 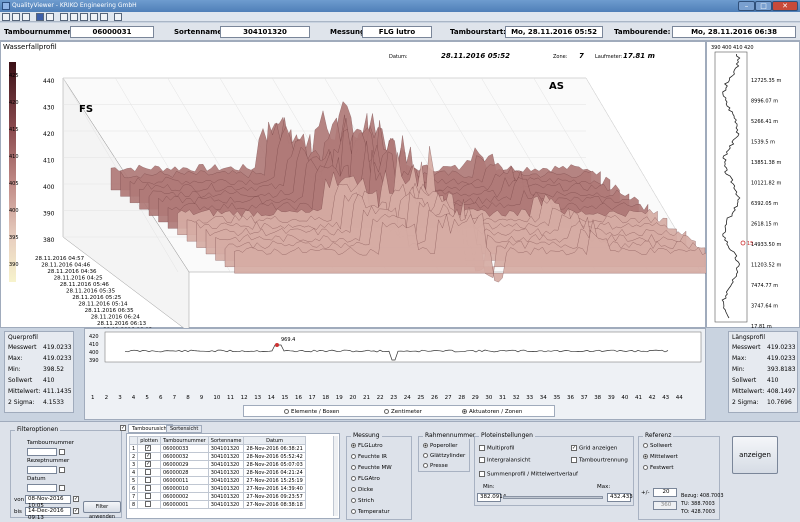 I want to click on messung-option: Strich, so click(x=362, y=501).